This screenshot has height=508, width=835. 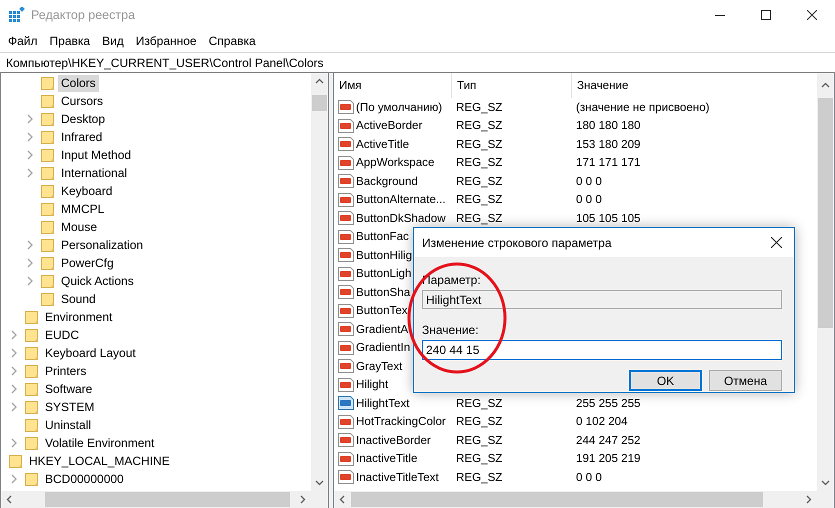 What do you see at coordinates (766, 15) in the screenshot?
I see `maximize-icon` at bounding box center [766, 15].